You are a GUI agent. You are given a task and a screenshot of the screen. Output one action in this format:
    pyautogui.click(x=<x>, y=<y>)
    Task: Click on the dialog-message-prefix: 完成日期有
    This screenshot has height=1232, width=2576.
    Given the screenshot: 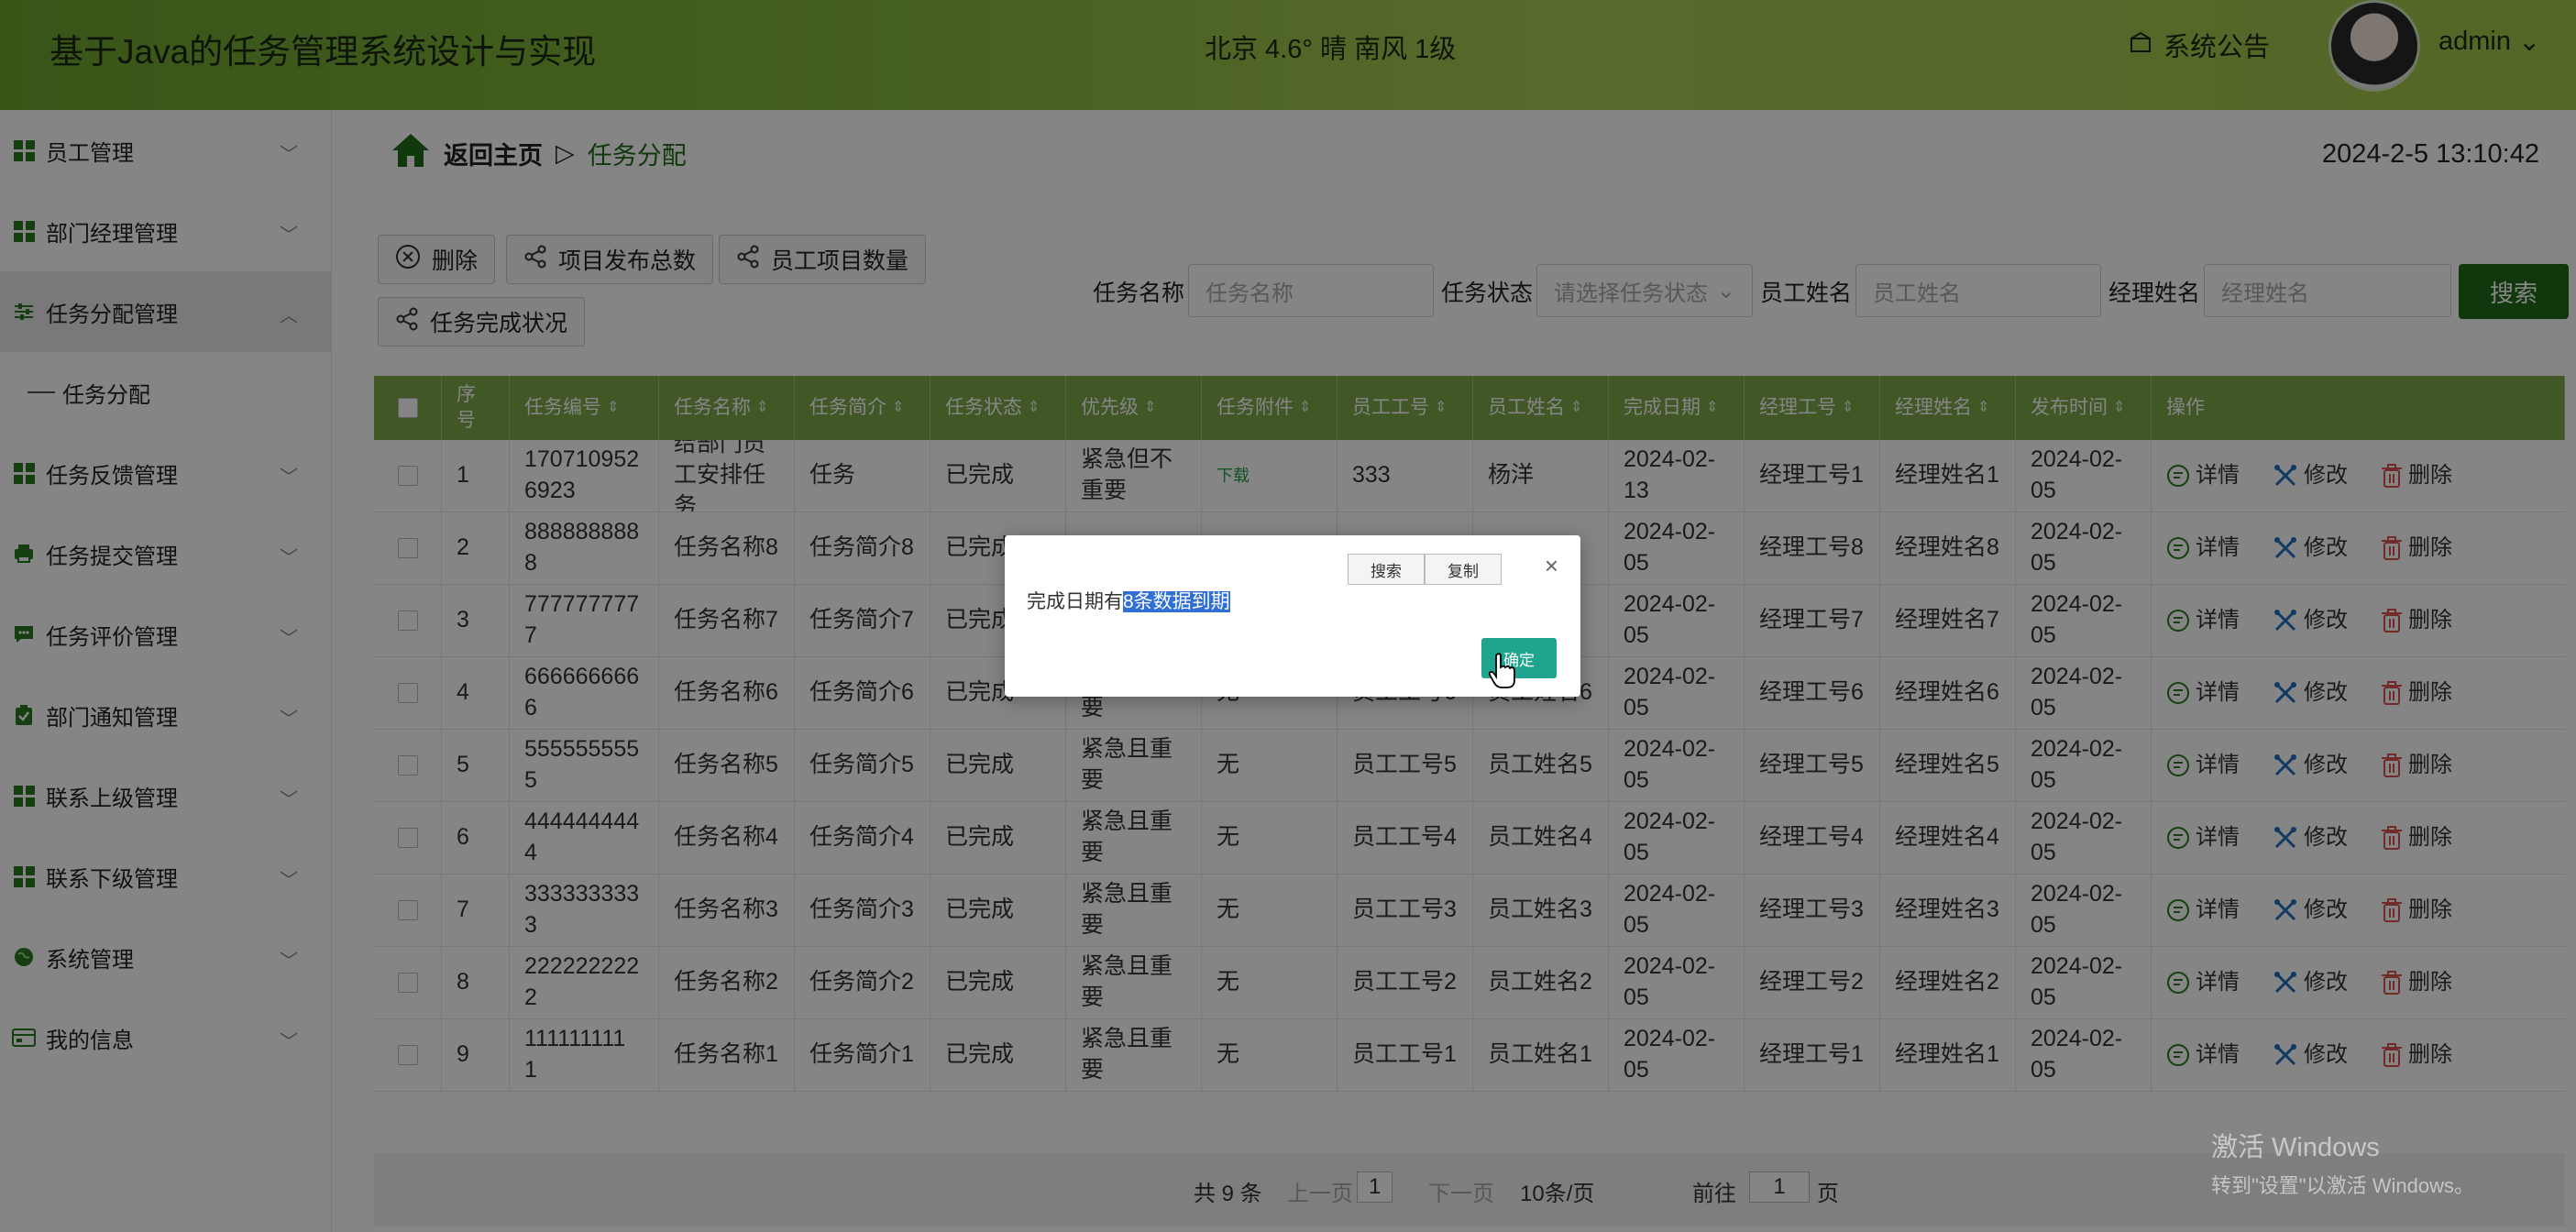 What is the action you would take?
    pyautogui.click(x=1075, y=601)
    